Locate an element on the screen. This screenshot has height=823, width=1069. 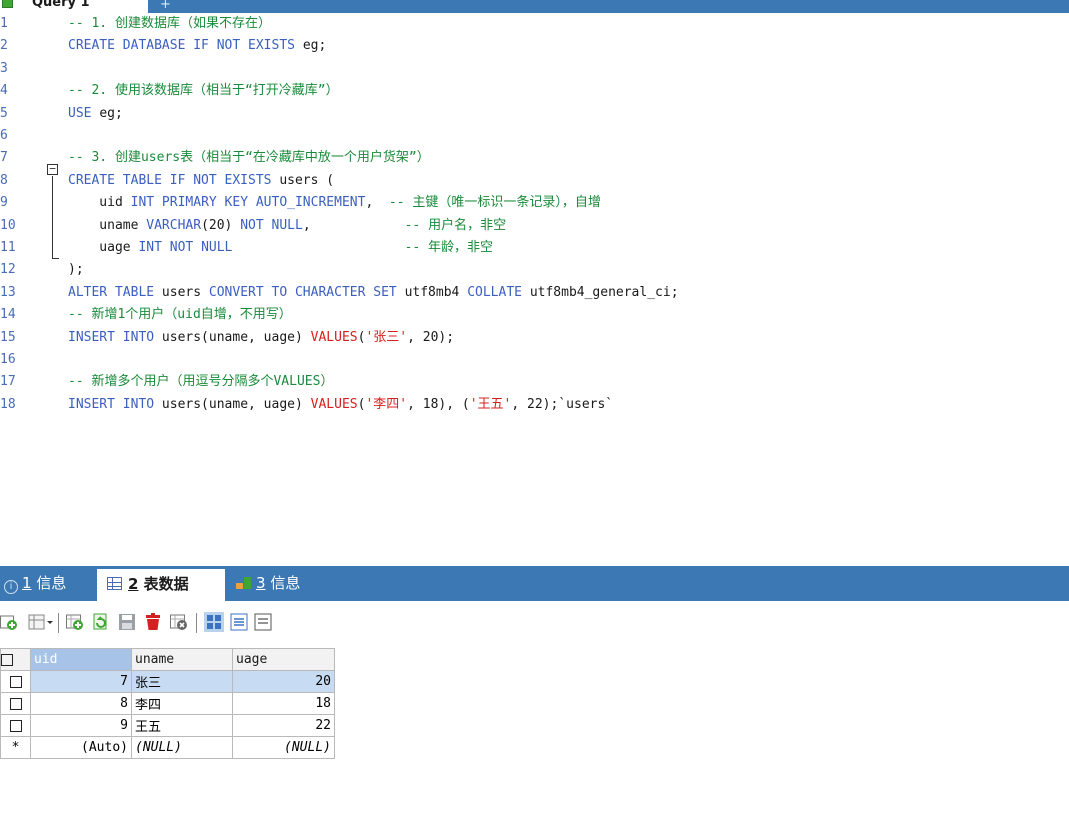
cell-uid: 9 is located at coordinates (81, 725).